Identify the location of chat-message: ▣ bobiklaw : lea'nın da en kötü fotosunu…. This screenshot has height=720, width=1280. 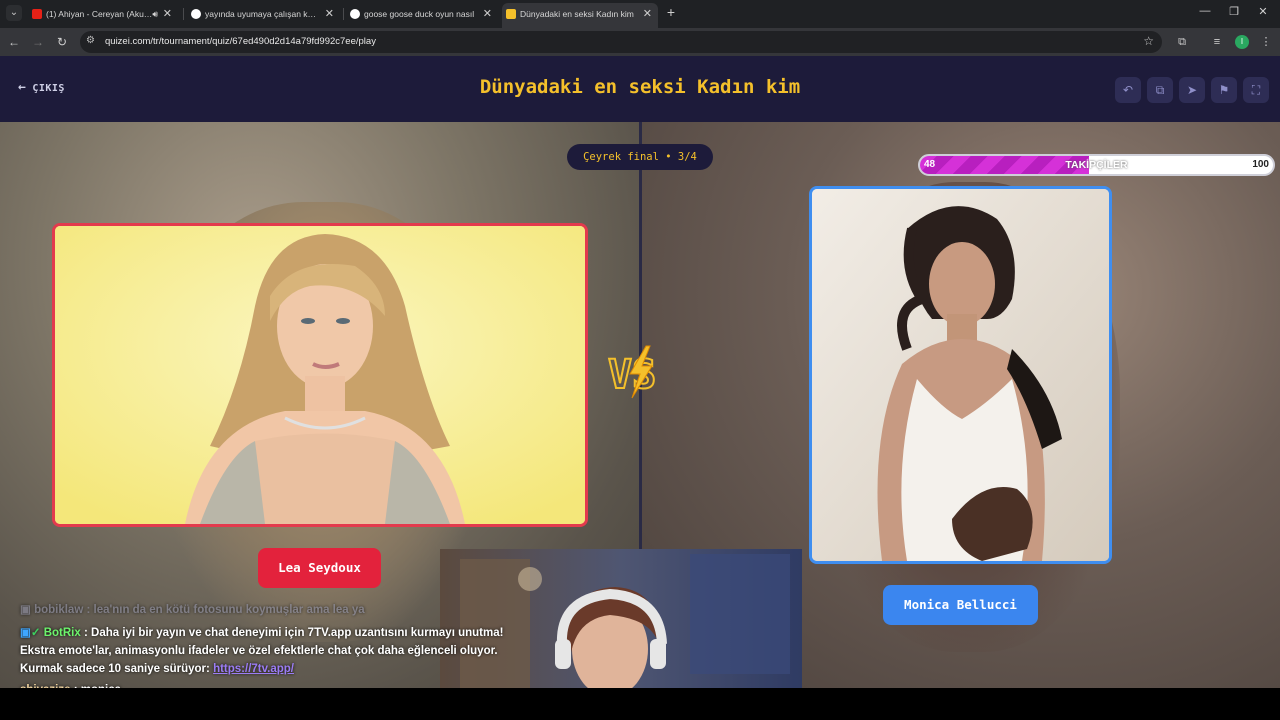
(192, 610).